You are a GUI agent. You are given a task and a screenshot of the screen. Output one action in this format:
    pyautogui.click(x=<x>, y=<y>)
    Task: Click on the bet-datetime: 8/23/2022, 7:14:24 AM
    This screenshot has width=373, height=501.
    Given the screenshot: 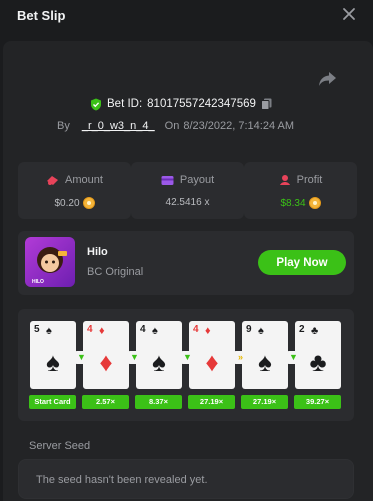 What is the action you would take?
    pyautogui.click(x=239, y=126)
    